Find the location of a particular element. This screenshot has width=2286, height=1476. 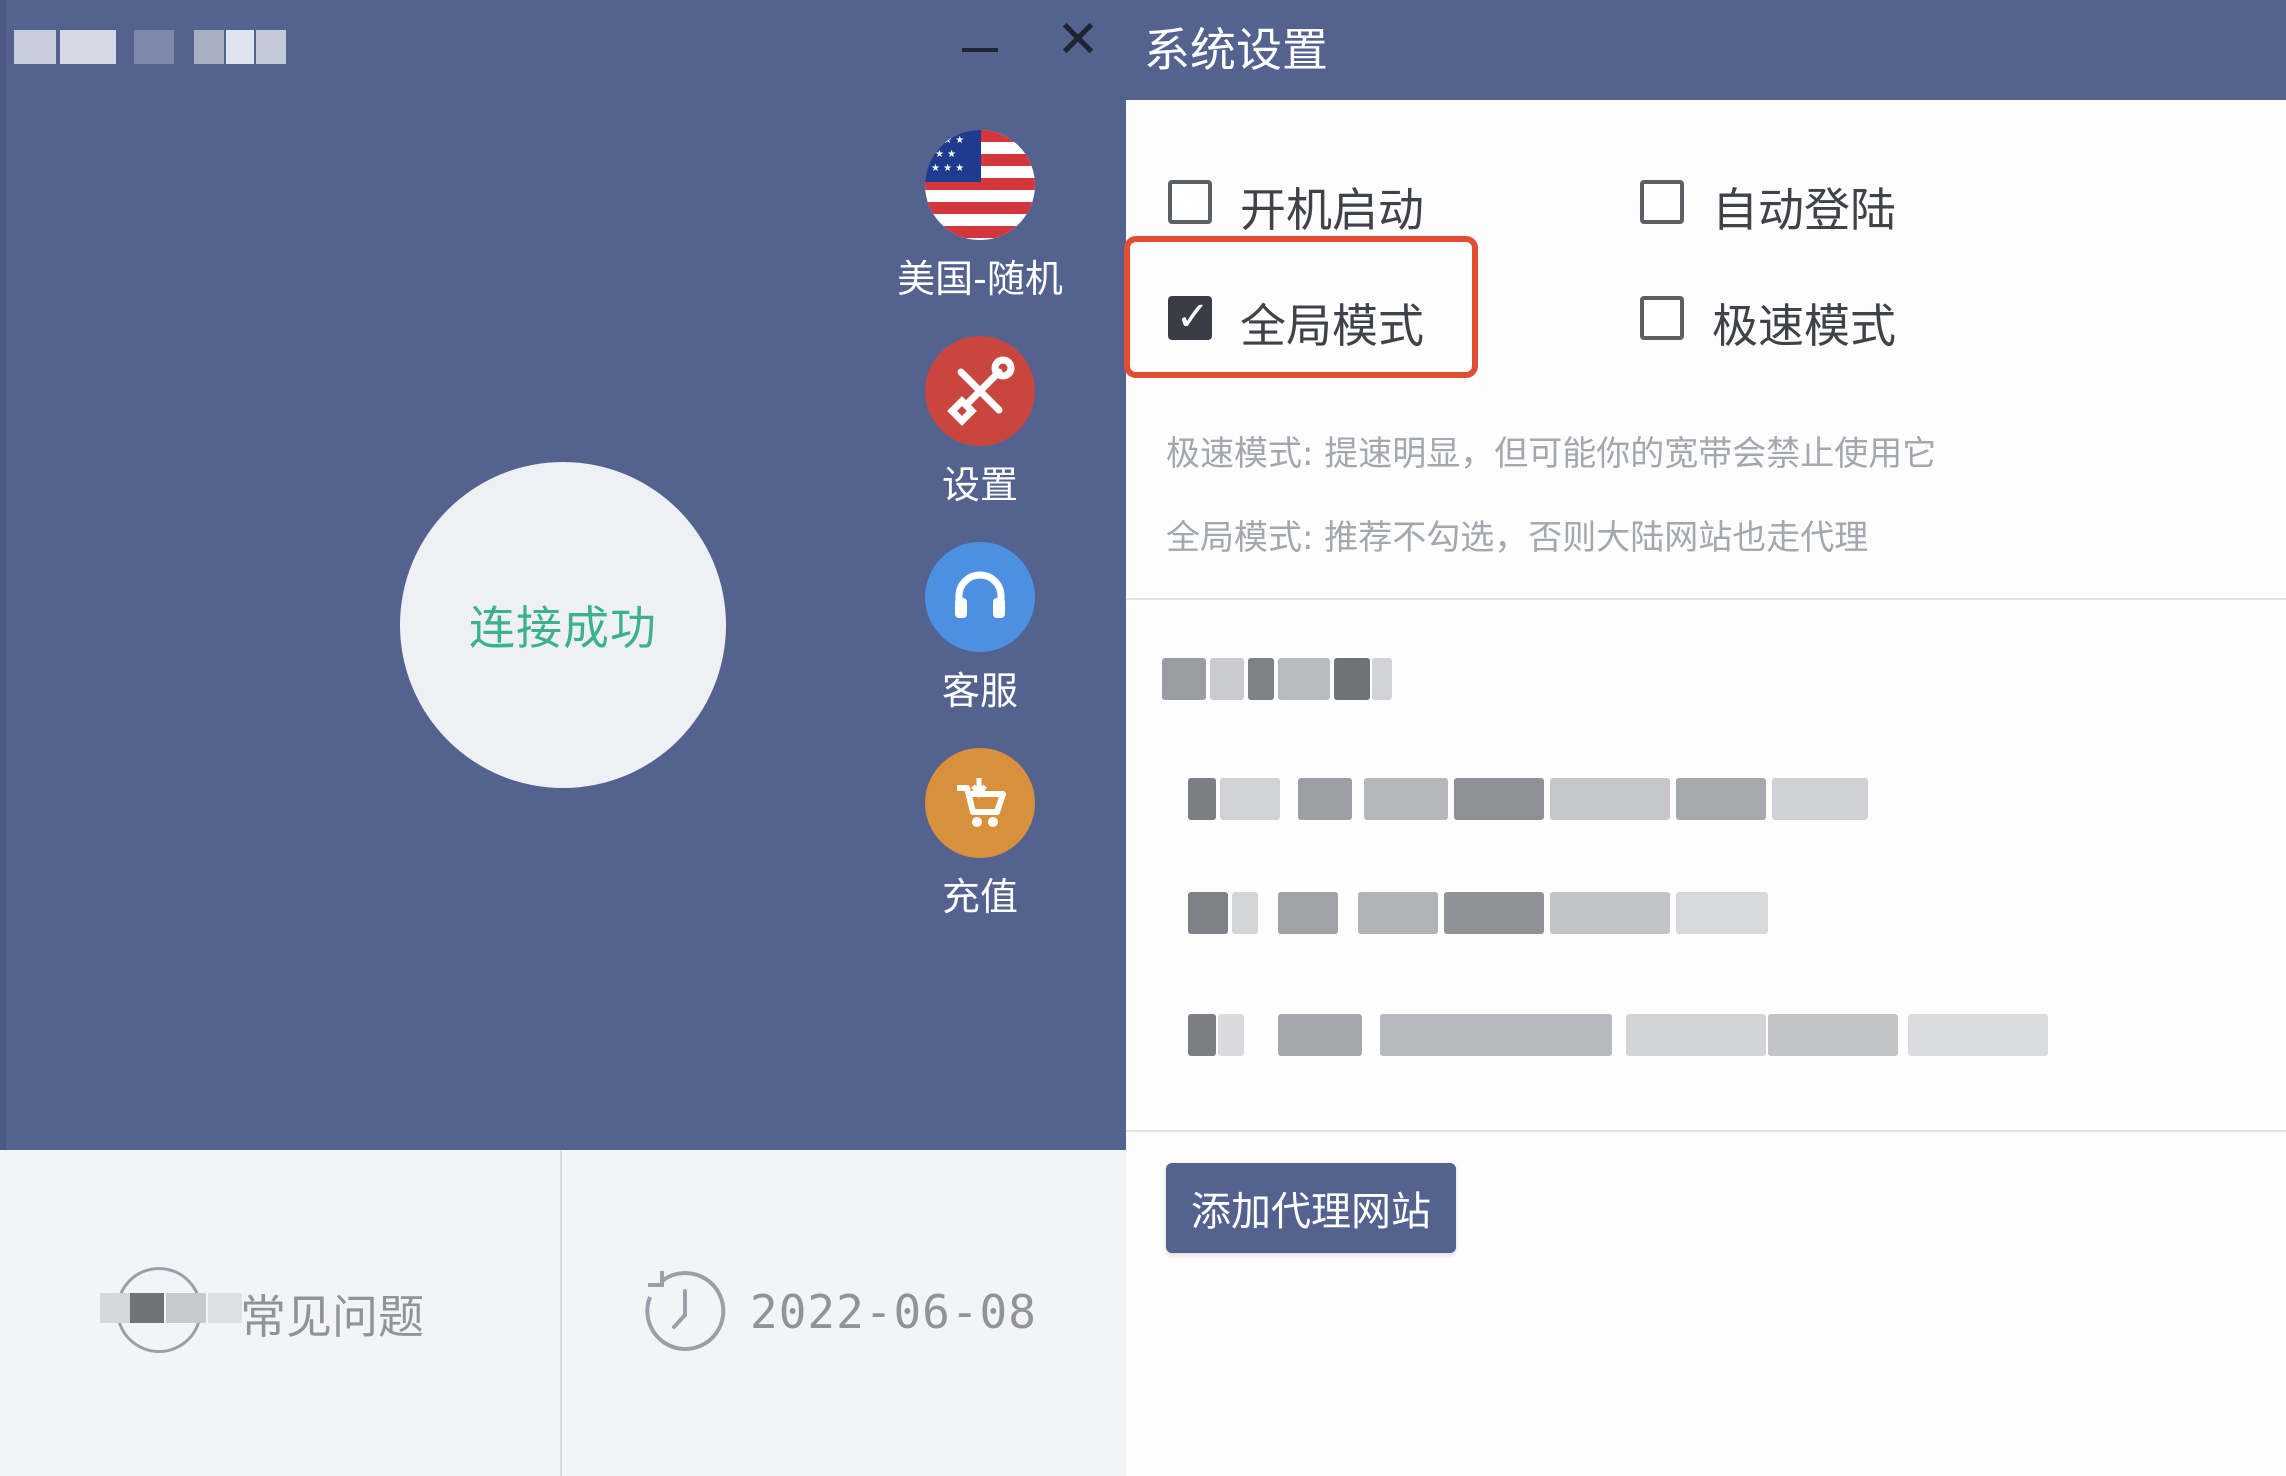

us-flag-icon: ★ ★ ★ ★ ★ ★ ★ ★ is located at coordinates (980, 185).